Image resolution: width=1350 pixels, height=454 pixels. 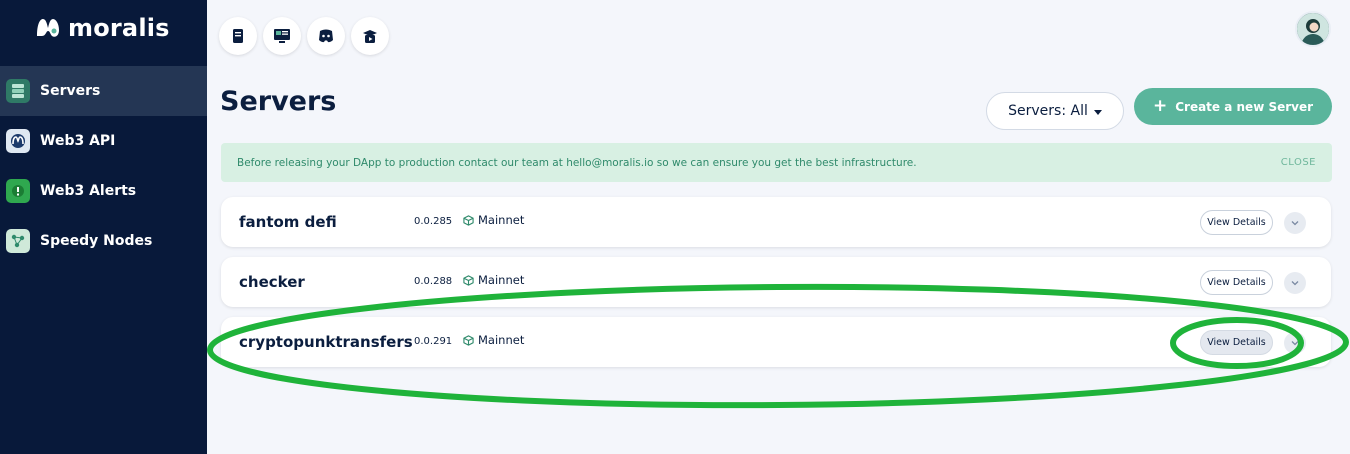 I want to click on web3-api-icon, so click(x=18, y=141).